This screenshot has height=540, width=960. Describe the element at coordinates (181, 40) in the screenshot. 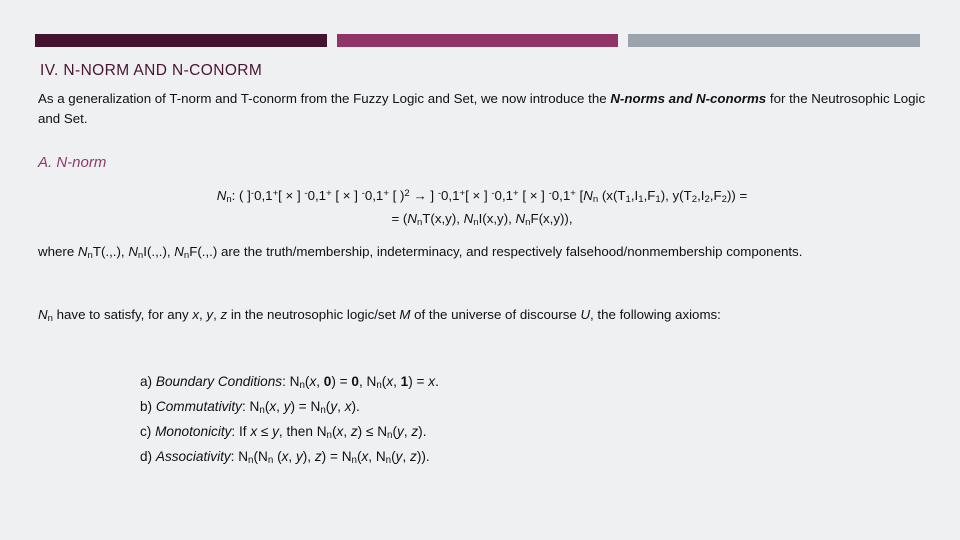

I see `header-bar-dark` at that location.